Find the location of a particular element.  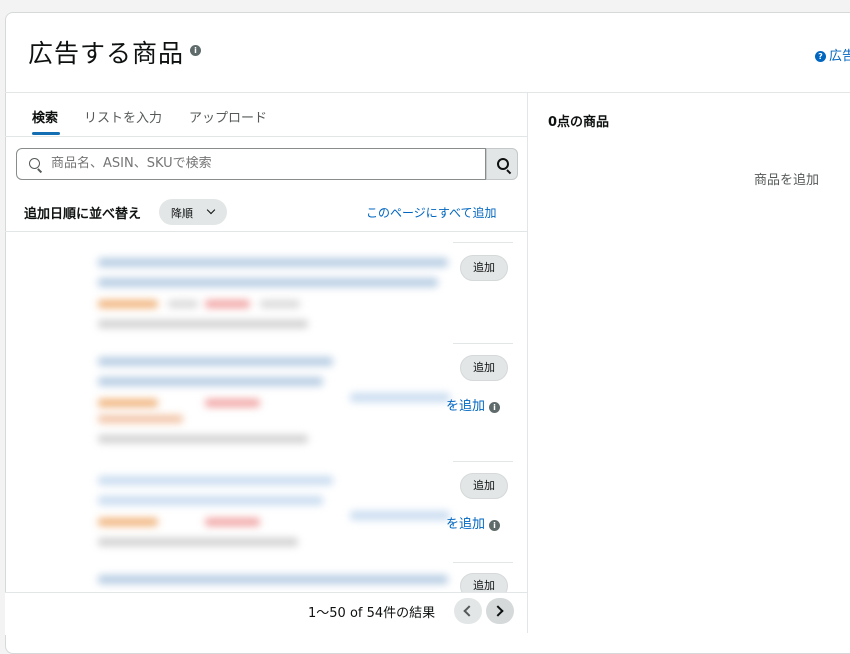

sort-divider is located at coordinates (266, 231).